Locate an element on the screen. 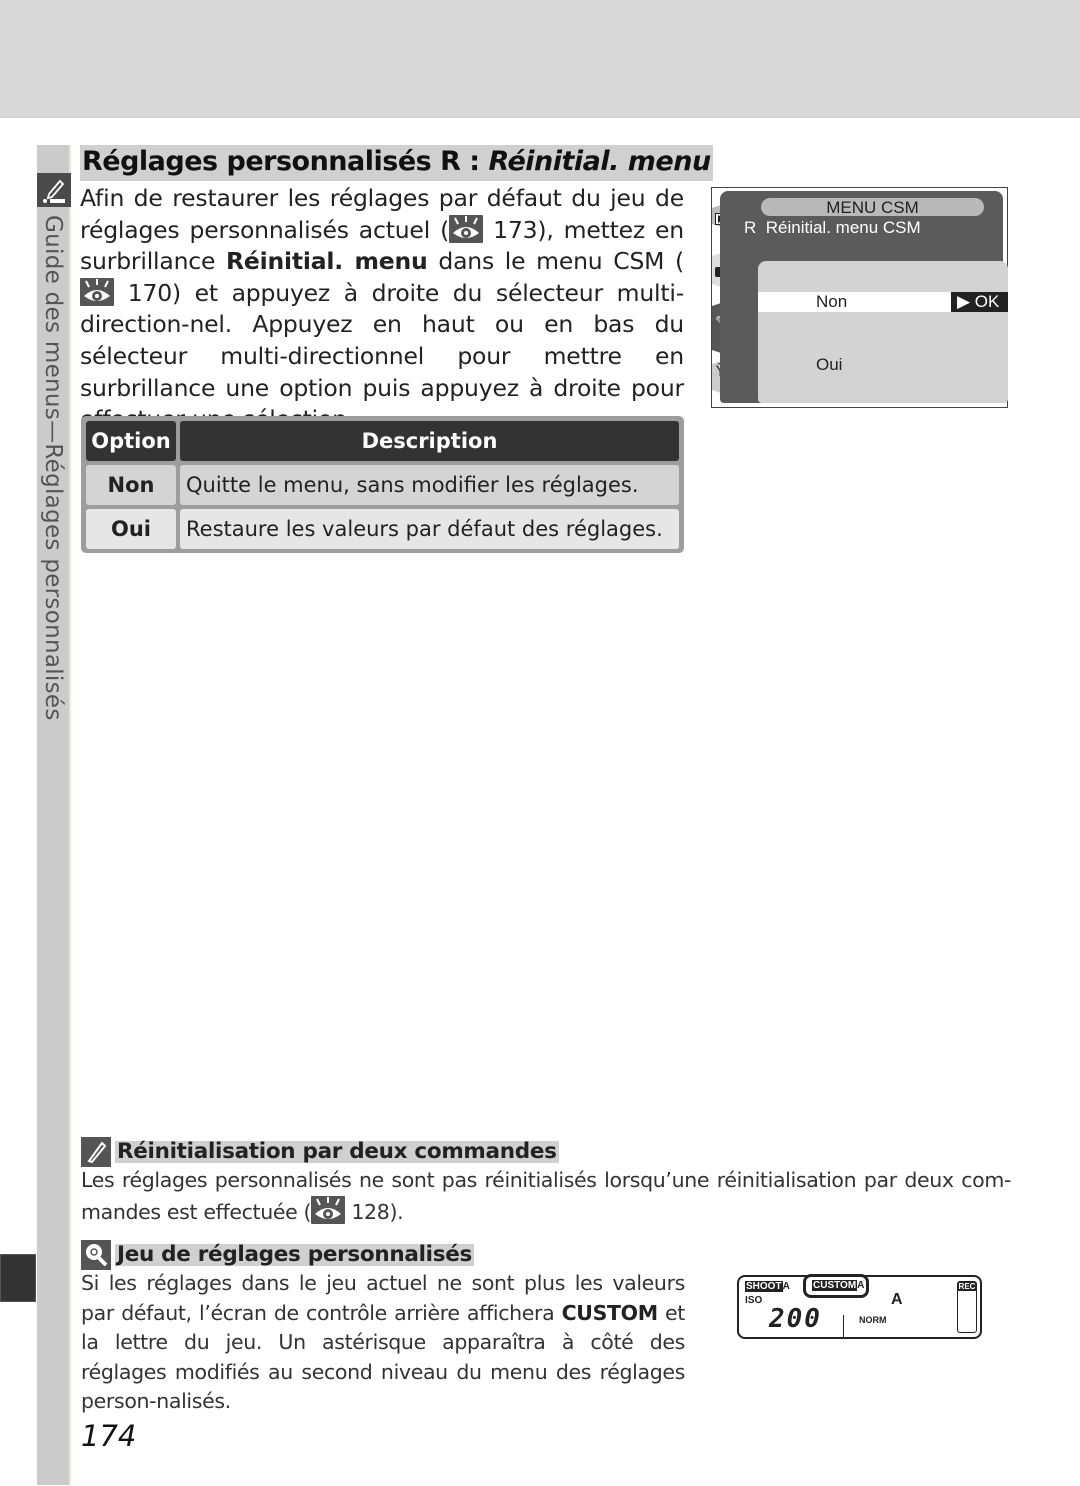  note2-heading: Jeu de réglages personnalisés is located at coordinates (295, 1254).